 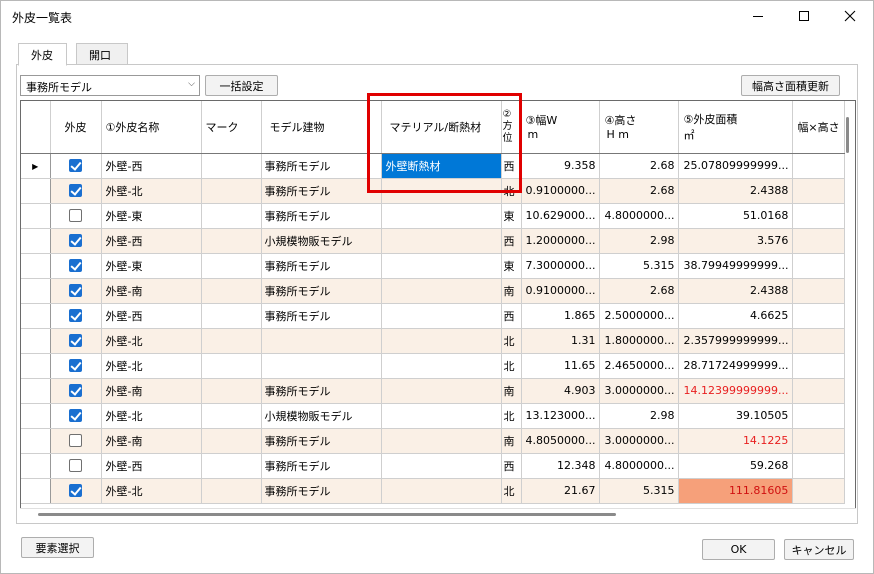 What do you see at coordinates (639, 291) in the screenshot?
I see `height-cell: 2.68` at bounding box center [639, 291].